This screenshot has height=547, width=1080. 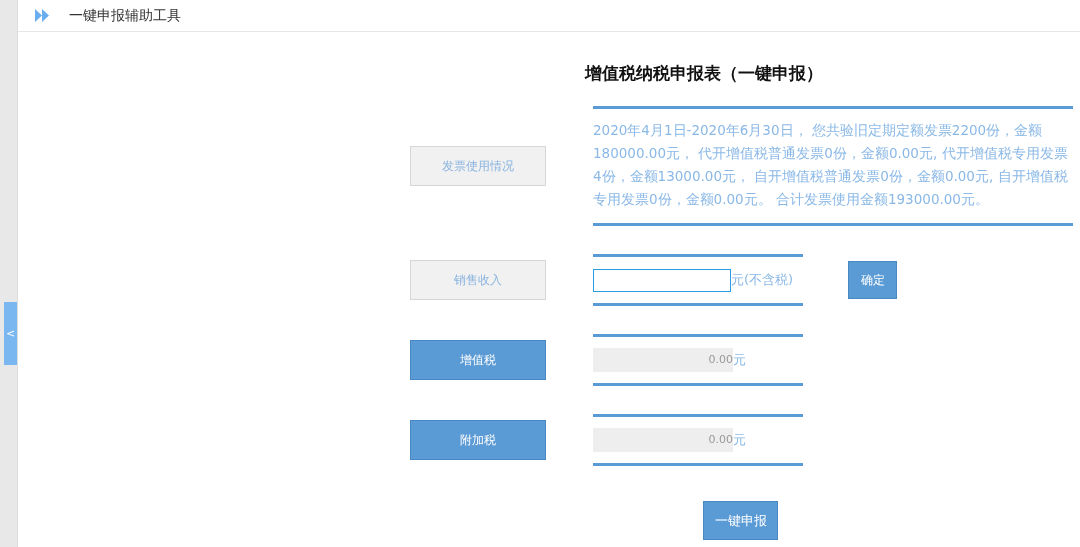 What do you see at coordinates (42, 15) in the screenshot?
I see `double-chevron-icon` at bounding box center [42, 15].